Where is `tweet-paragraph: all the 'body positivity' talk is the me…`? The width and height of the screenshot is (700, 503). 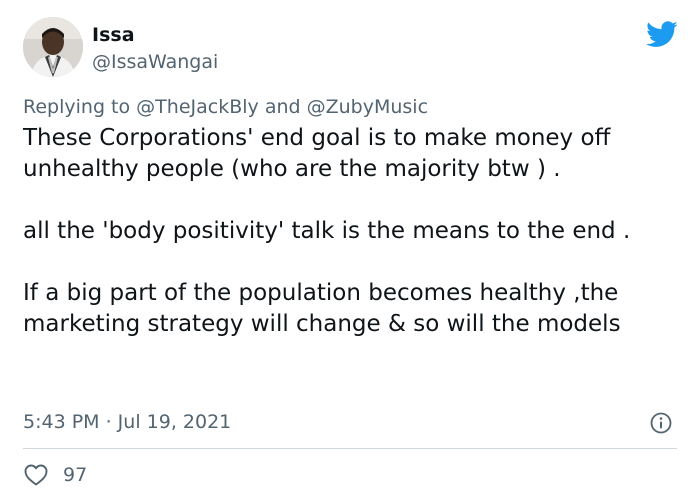
tweet-paragraph: all the 'body positivity' talk is the me… is located at coordinates (327, 231).